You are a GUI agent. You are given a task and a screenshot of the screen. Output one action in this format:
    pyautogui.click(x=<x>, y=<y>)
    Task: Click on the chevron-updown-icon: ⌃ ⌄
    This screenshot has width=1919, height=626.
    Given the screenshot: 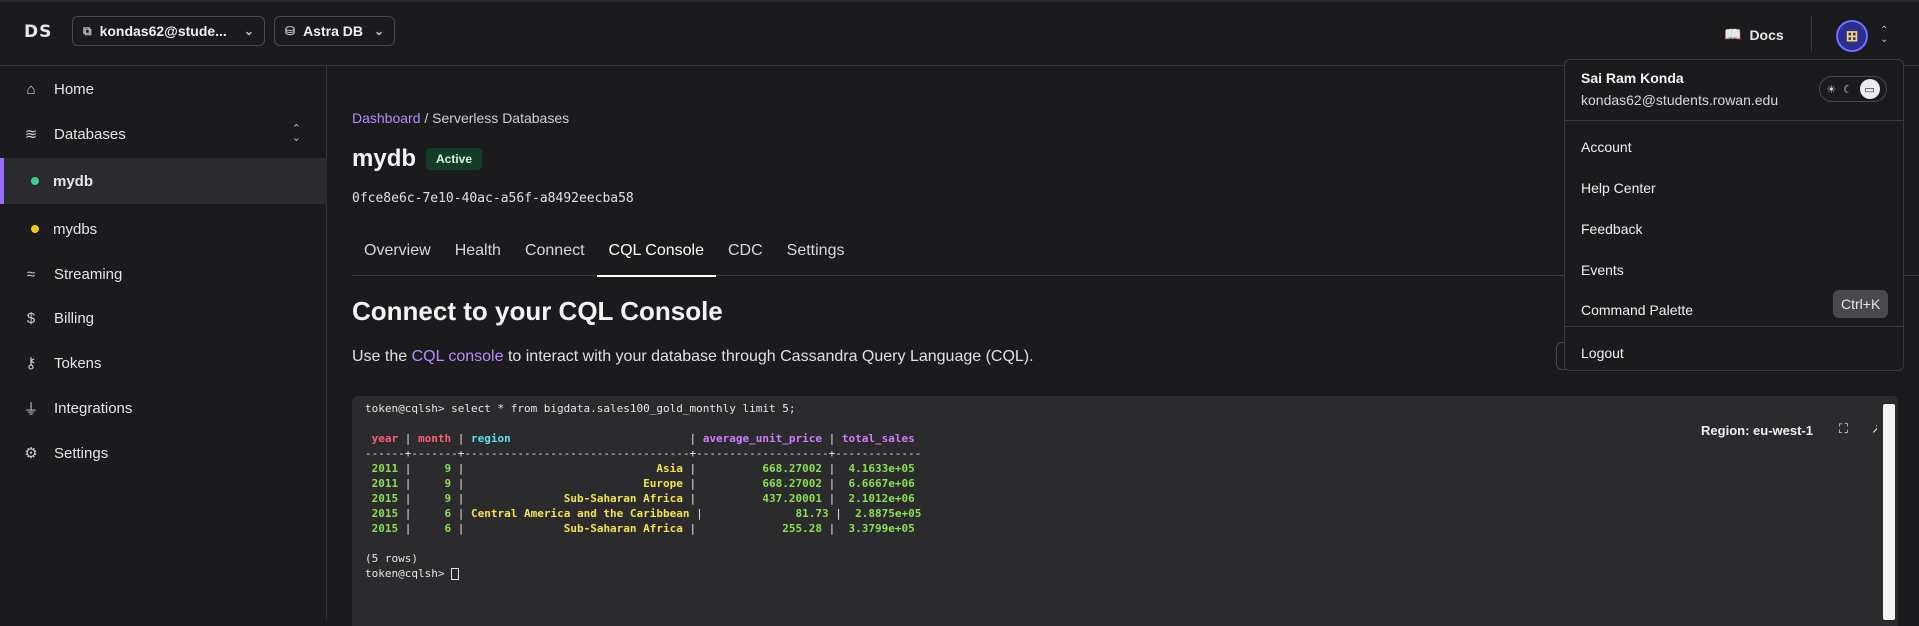 What is the action you would take?
    pyautogui.click(x=1884, y=35)
    